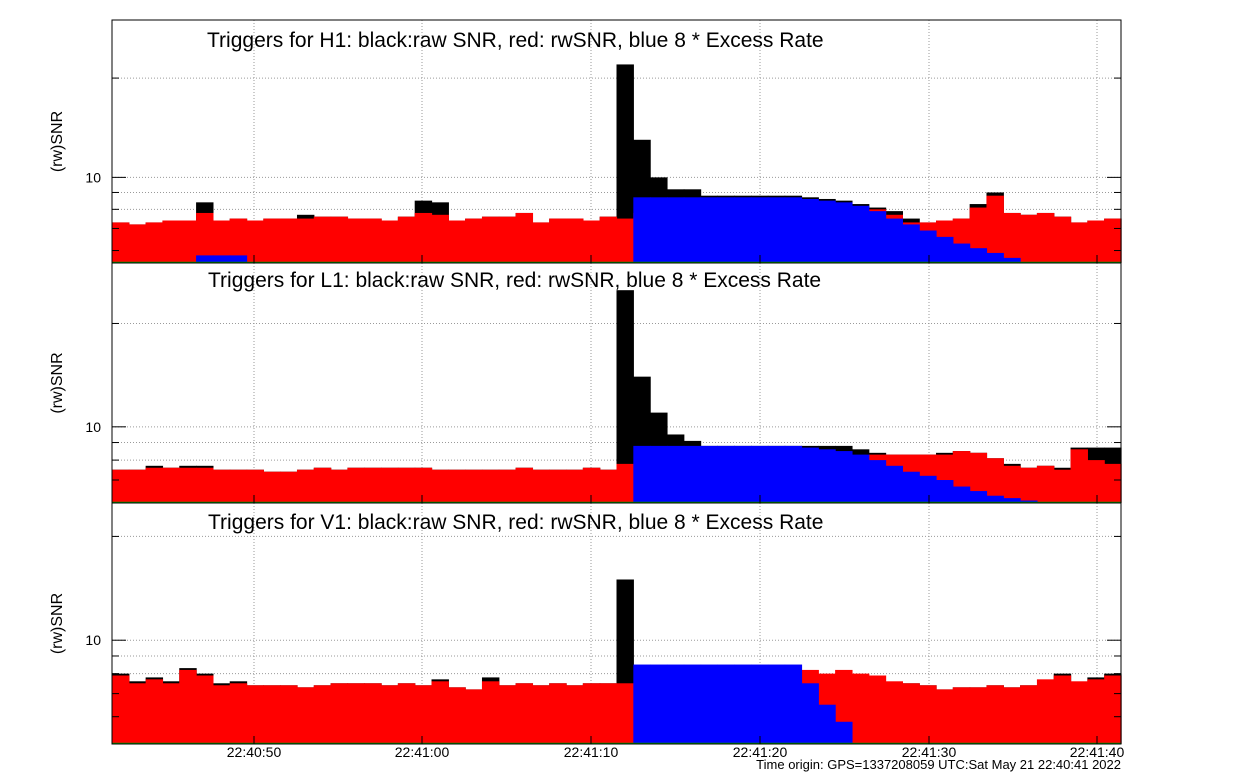  What do you see at coordinates (422, 752) in the screenshot?
I see `x-tick-label: 22:41:00` at bounding box center [422, 752].